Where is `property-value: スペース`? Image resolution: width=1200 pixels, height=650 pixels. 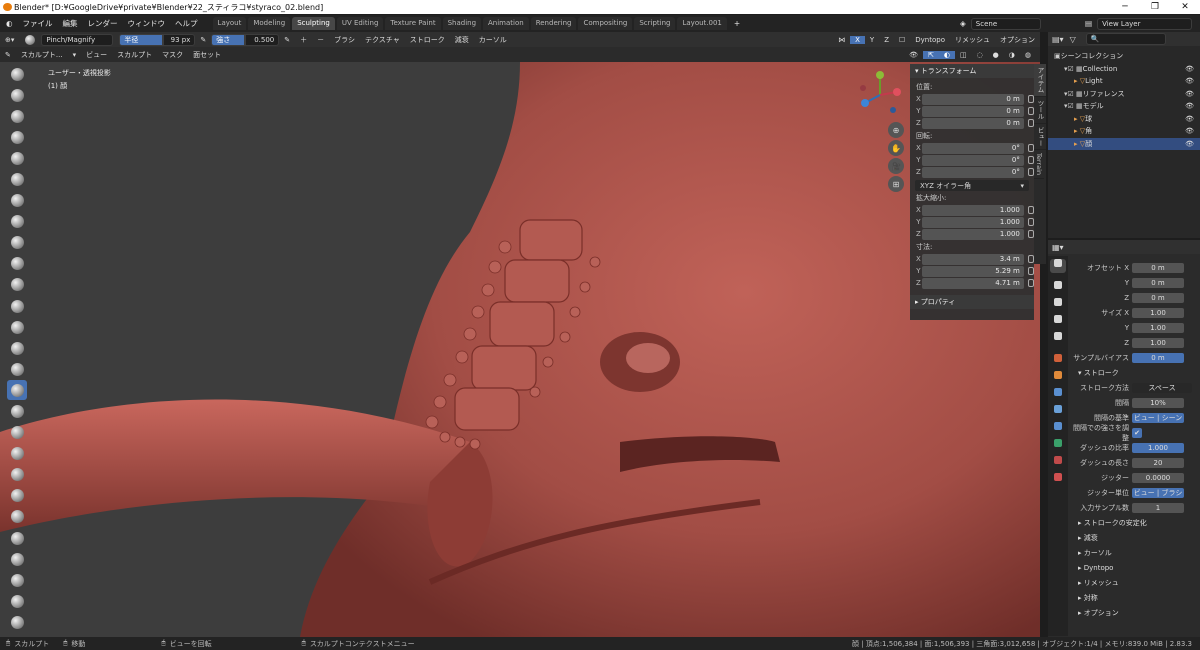
property-value: スペース is located at coordinates (1162, 387).